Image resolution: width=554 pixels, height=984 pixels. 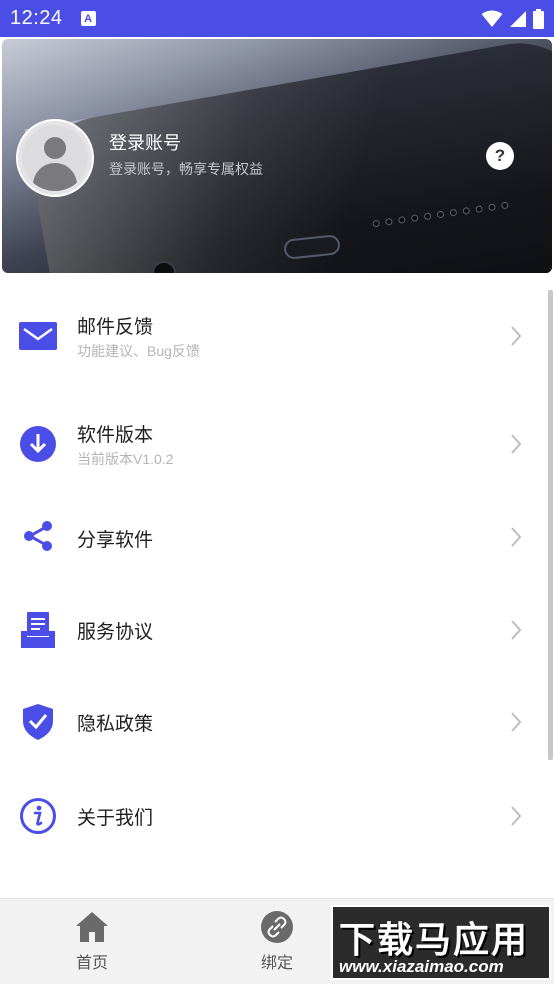 What do you see at coordinates (500, 156) in the screenshot?
I see `help-button: ?` at bounding box center [500, 156].